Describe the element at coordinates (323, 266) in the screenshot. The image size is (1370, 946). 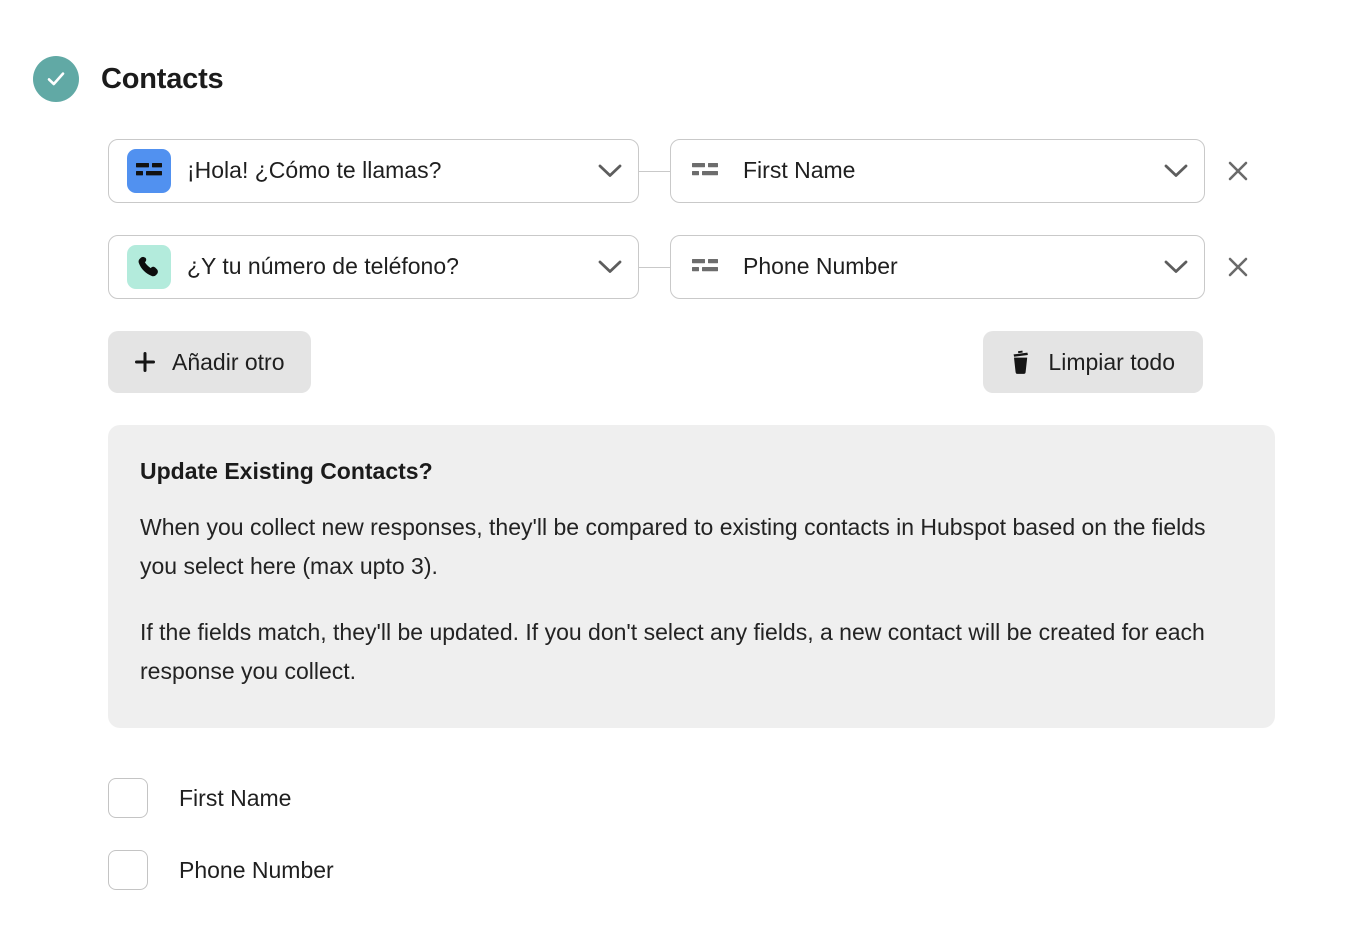
I see `source-question-label-2: ¿Y tu número de teléfono?` at that location.